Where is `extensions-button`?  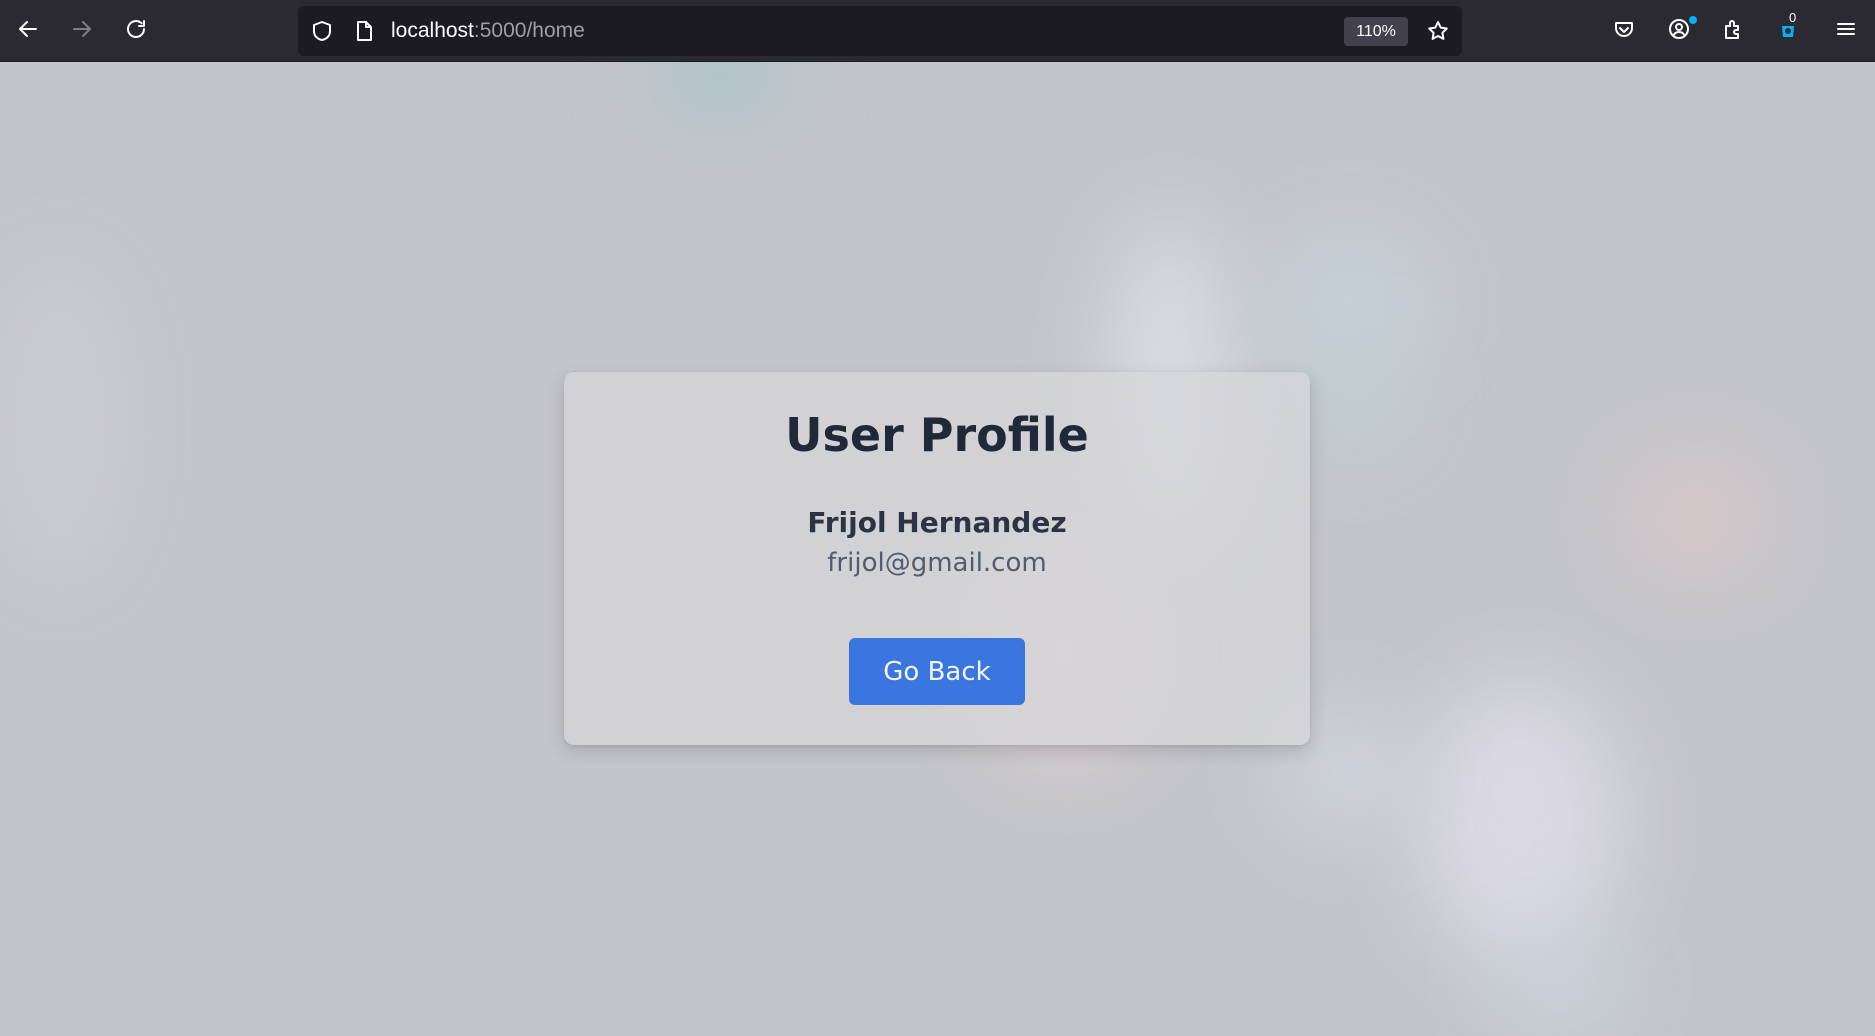 extensions-button is located at coordinates (1733, 31).